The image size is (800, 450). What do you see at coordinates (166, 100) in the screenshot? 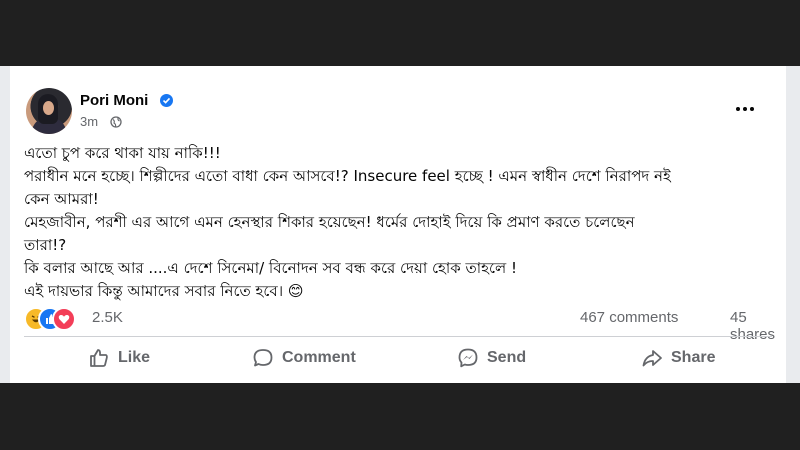
I see `verified-badge-icon` at bounding box center [166, 100].